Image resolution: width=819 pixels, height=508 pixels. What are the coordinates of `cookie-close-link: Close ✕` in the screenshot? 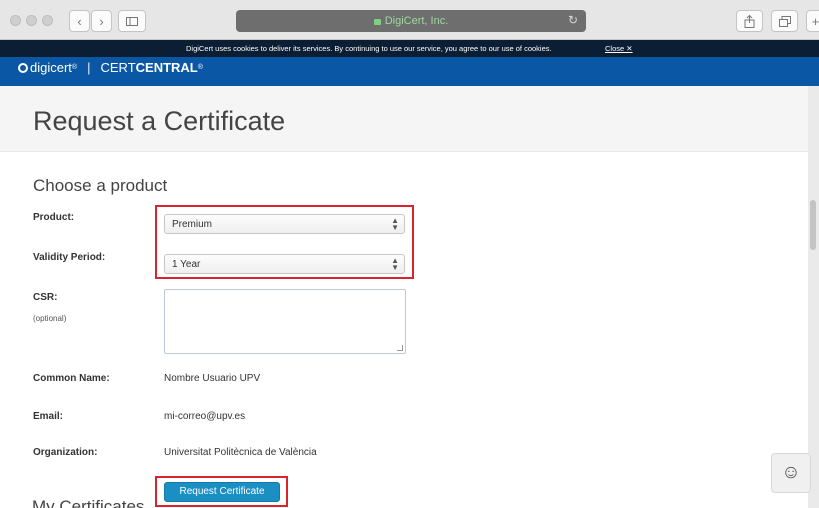 It's located at (619, 48).